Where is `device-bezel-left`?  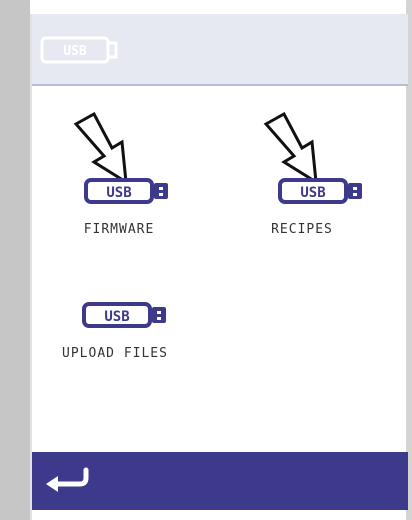 device-bezel-left is located at coordinates (15, 260).